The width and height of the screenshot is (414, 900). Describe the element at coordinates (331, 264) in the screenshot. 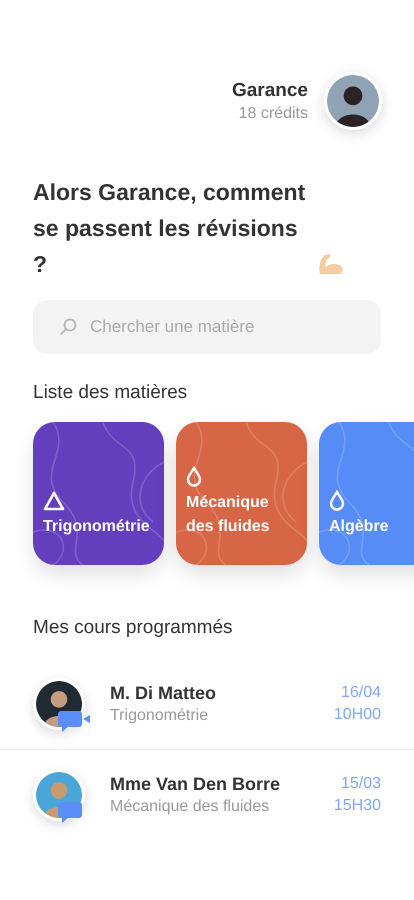

I see `flexed-arm-icon` at that location.